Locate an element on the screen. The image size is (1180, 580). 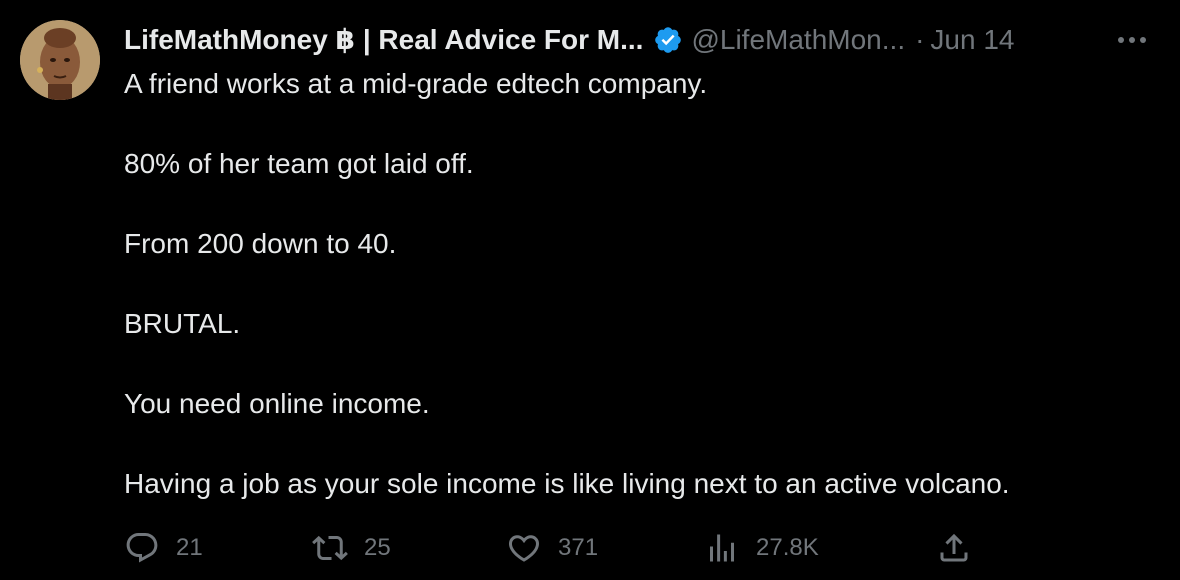
author-avatar is located at coordinates (60, 60).